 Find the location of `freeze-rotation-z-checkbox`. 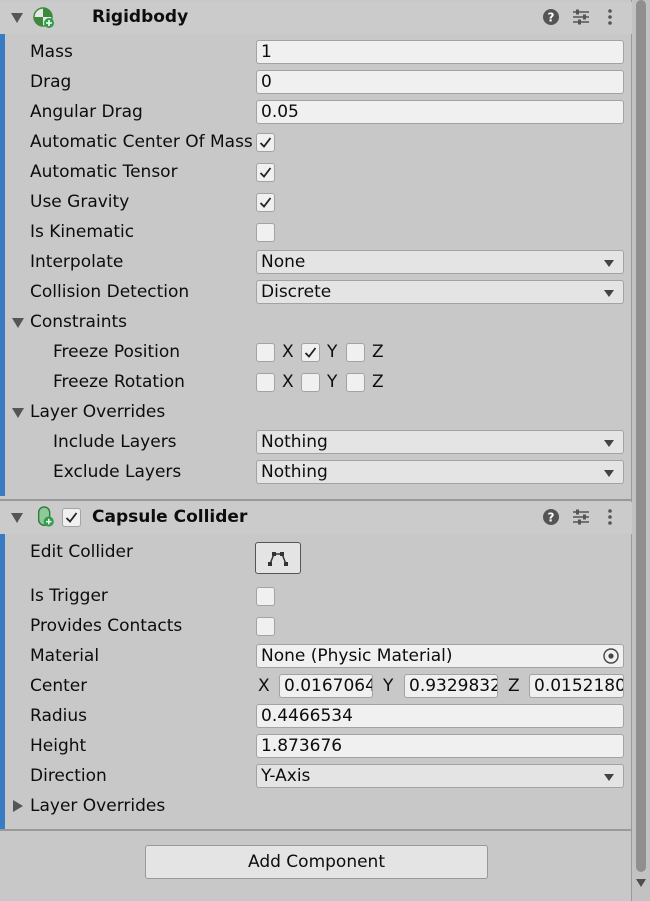

freeze-rotation-z-checkbox is located at coordinates (355, 382).